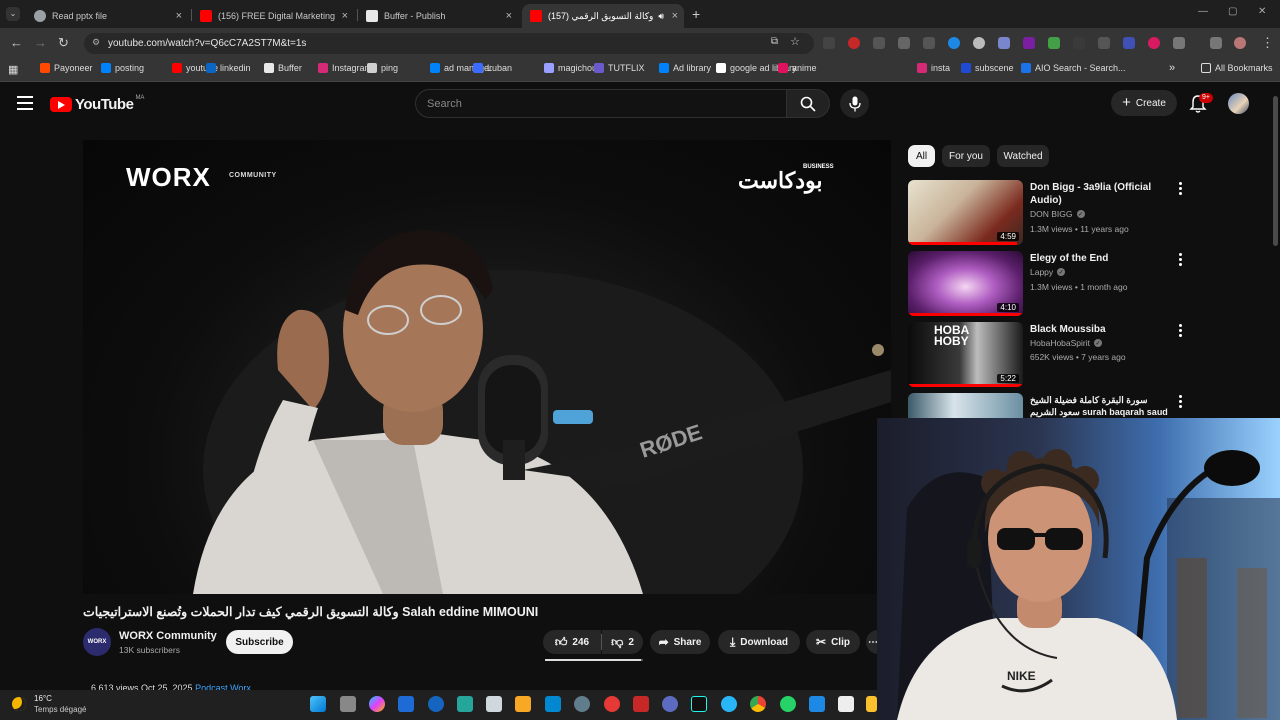 This screenshot has height=720, width=1280. What do you see at coordinates (1238, 103) in the screenshot?
I see `account-avatar` at bounding box center [1238, 103].